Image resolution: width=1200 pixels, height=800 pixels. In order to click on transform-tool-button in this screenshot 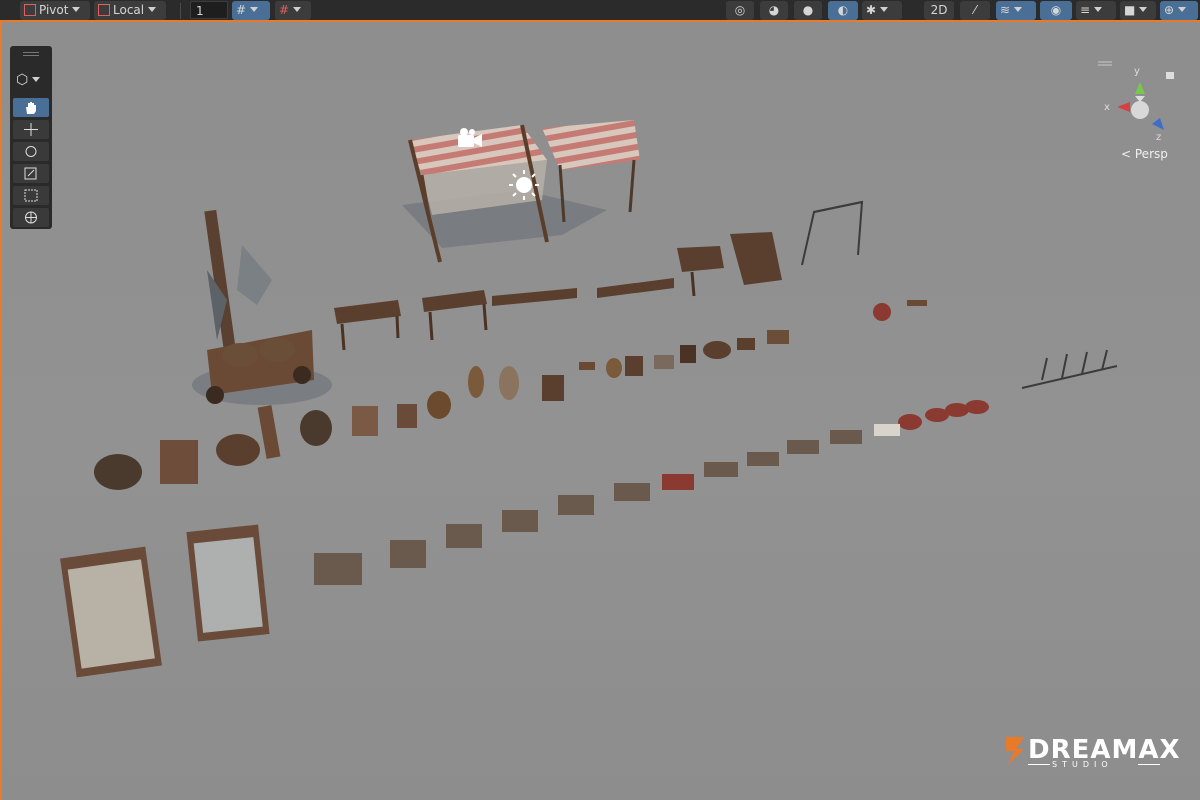, I will do `click(31, 217)`.